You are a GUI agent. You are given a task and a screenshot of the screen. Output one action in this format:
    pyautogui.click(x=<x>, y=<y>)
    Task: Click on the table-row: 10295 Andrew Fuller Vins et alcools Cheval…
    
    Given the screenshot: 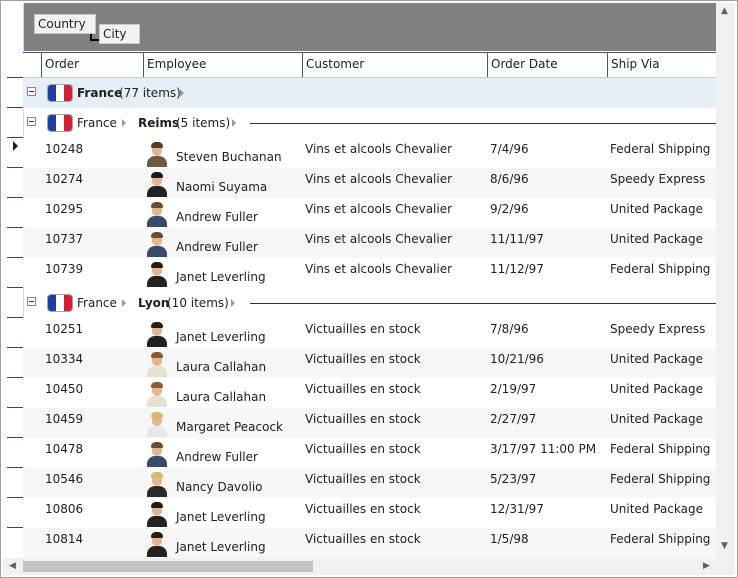 What is the action you would take?
    pyautogui.click(x=369, y=213)
    